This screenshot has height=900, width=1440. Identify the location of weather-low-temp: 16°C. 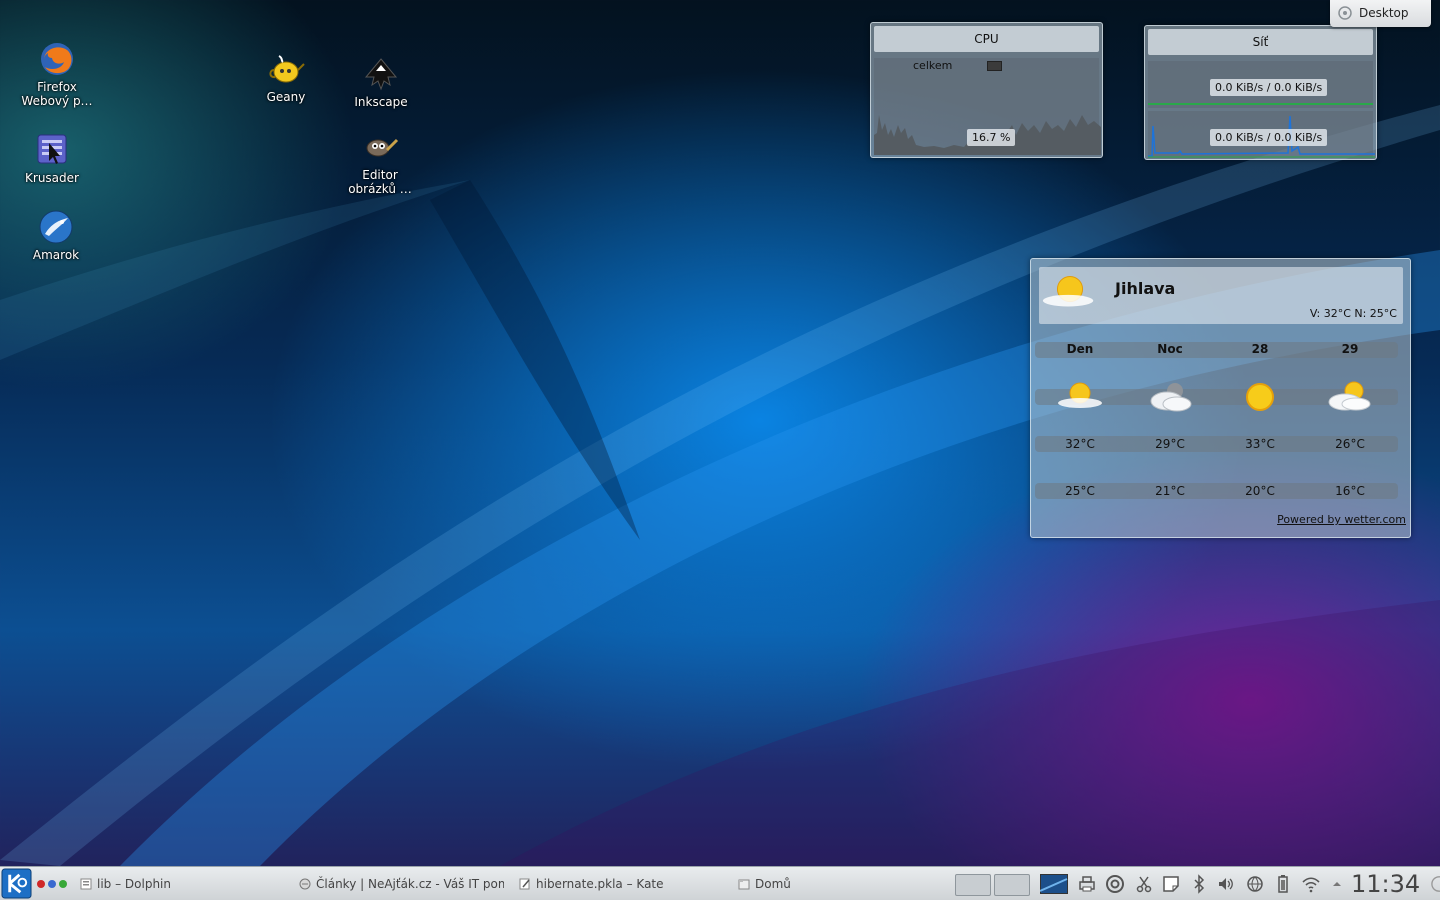
(1350, 491).